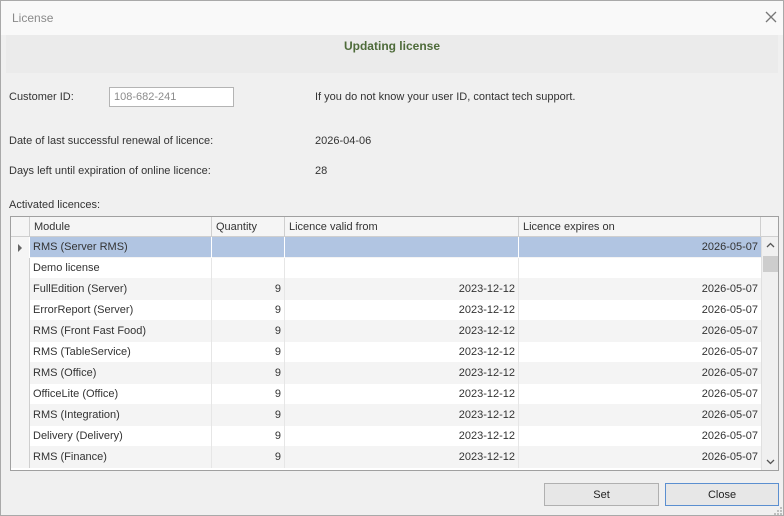  What do you see at coordinates (20, 227) in the screenshot?
I see `header-indicator-cell` at bounding box center [20, 227].